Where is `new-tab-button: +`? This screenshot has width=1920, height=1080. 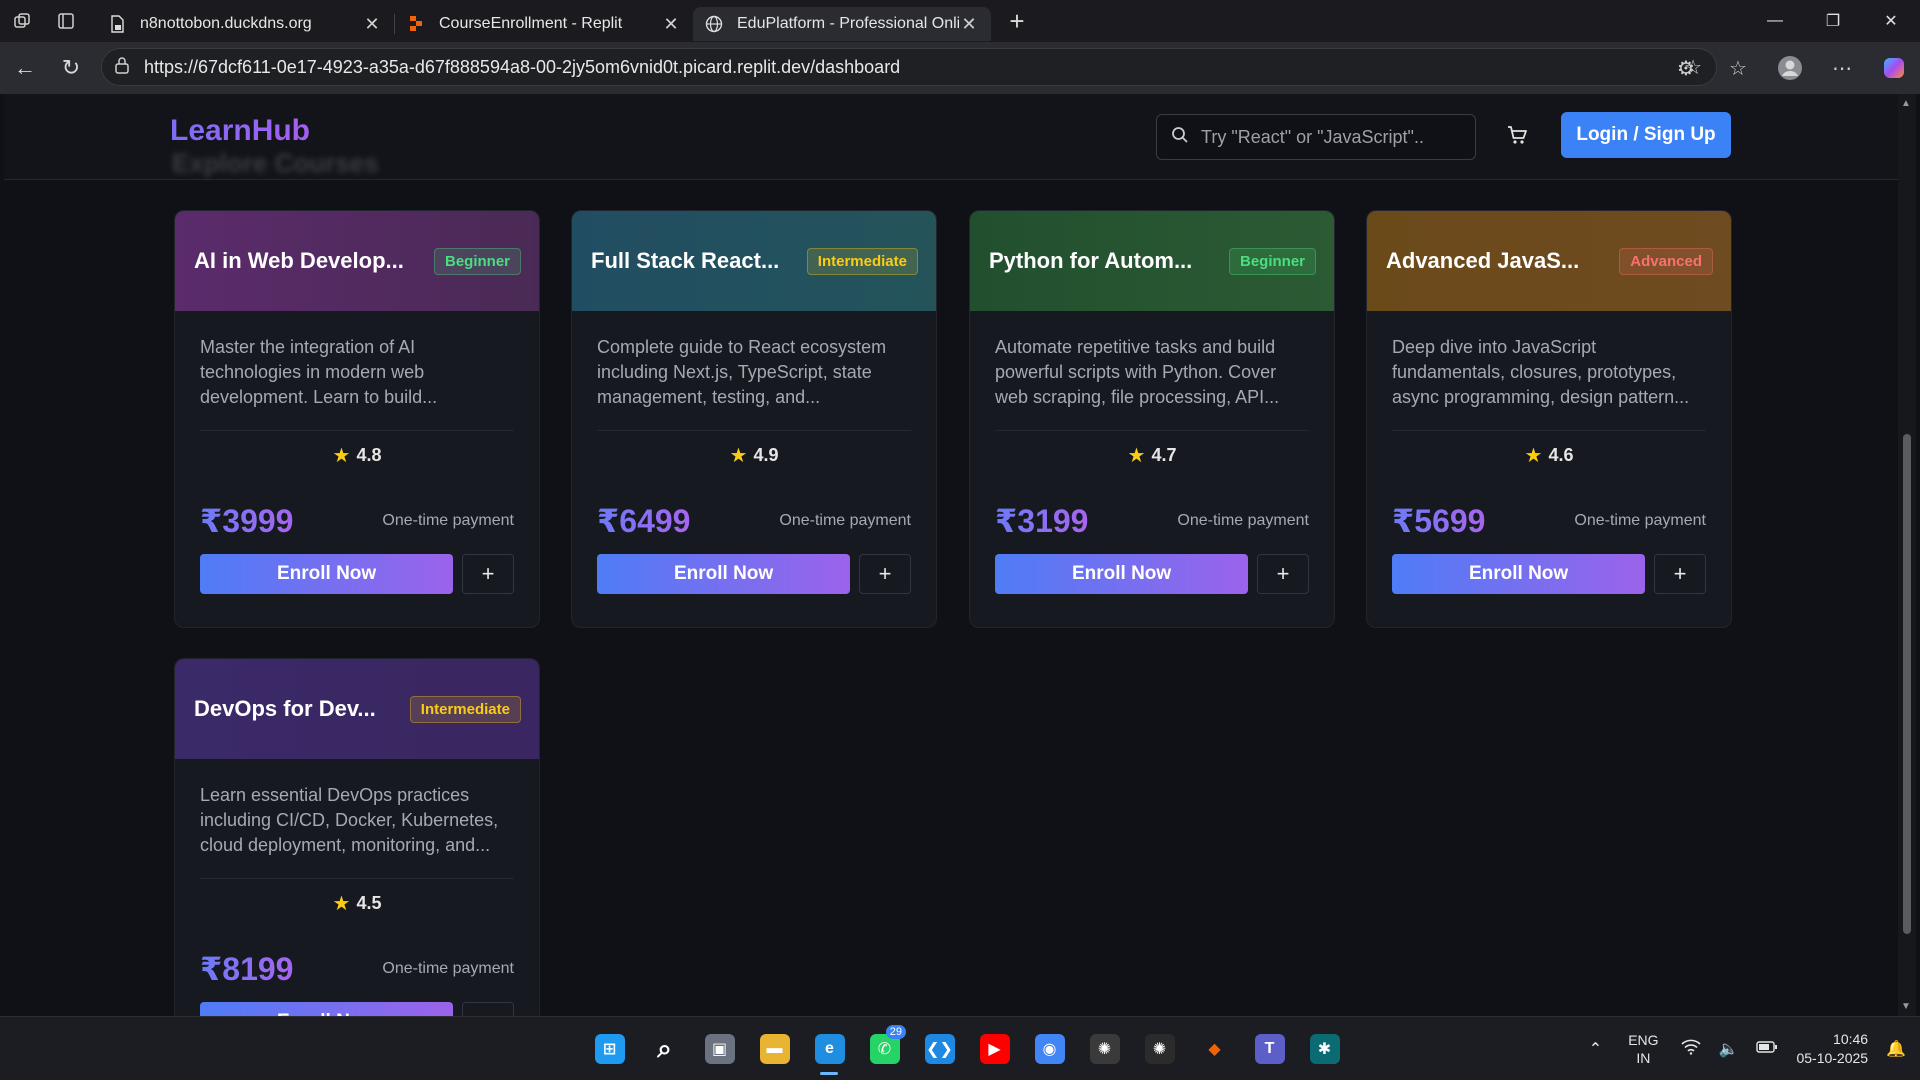 new-tab-button: + is located at coordinates (1017, 21).